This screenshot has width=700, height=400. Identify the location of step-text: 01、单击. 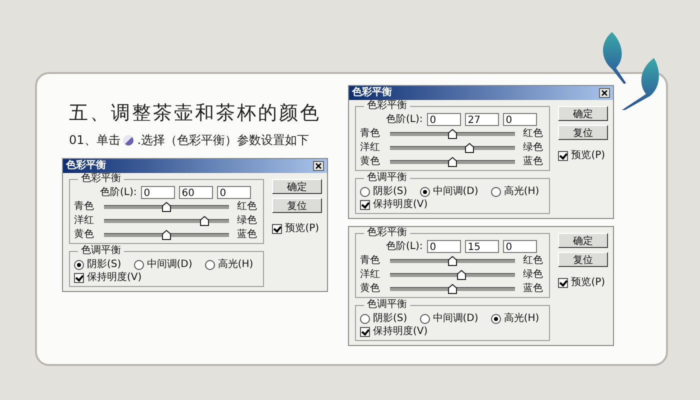
(94, 140).